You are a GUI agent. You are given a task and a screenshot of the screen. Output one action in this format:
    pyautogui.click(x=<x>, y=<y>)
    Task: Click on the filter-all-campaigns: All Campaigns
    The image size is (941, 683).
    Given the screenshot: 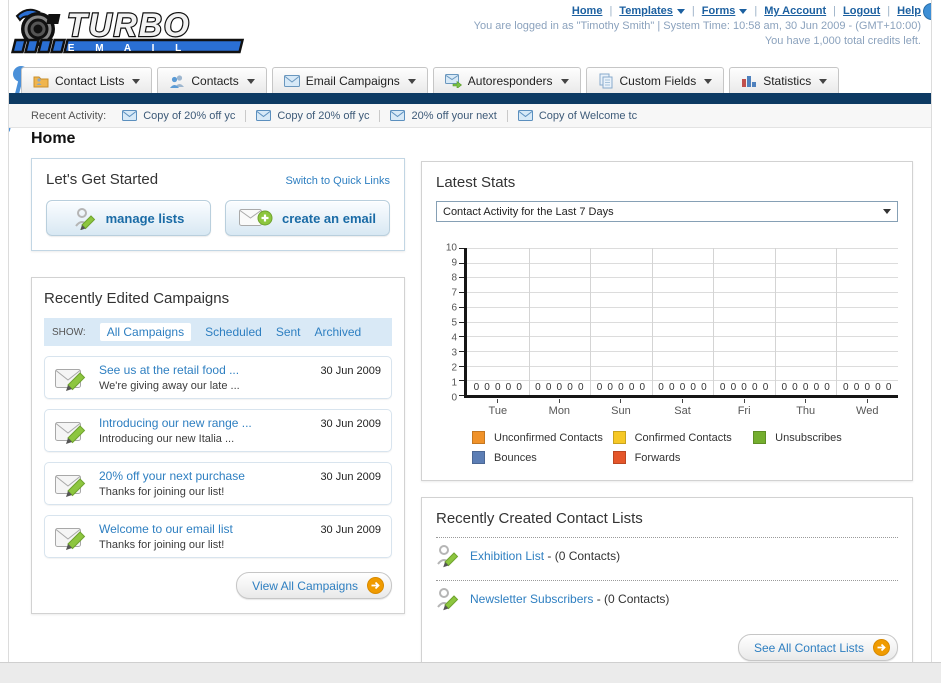 What is the action you would take?
    pyautogui.click(x=145, y=332)
    